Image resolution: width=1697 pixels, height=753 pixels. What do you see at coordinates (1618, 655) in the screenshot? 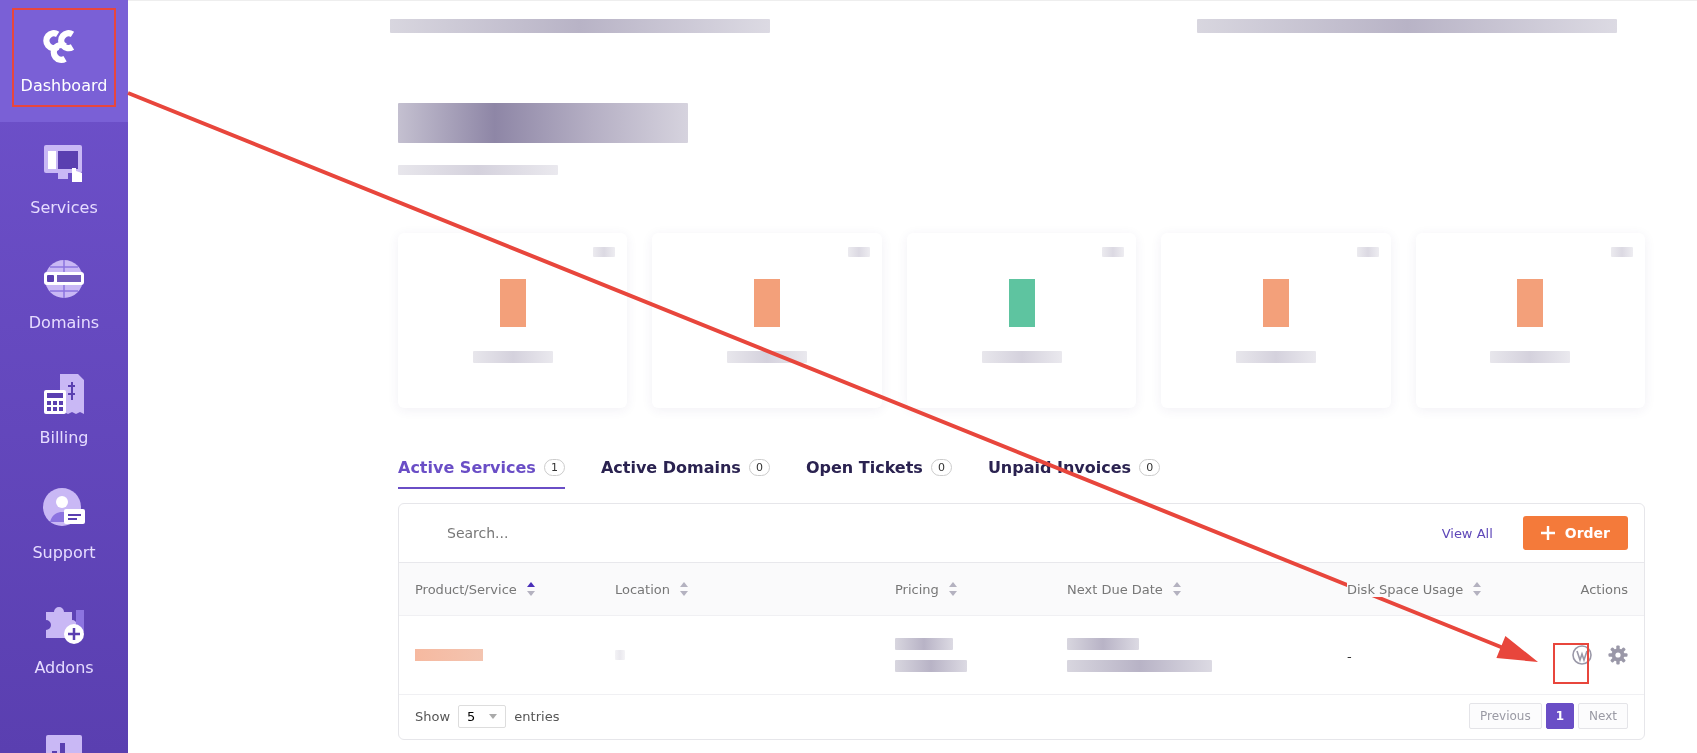
I see `settings-icon` at bounding box center [1618, 655].